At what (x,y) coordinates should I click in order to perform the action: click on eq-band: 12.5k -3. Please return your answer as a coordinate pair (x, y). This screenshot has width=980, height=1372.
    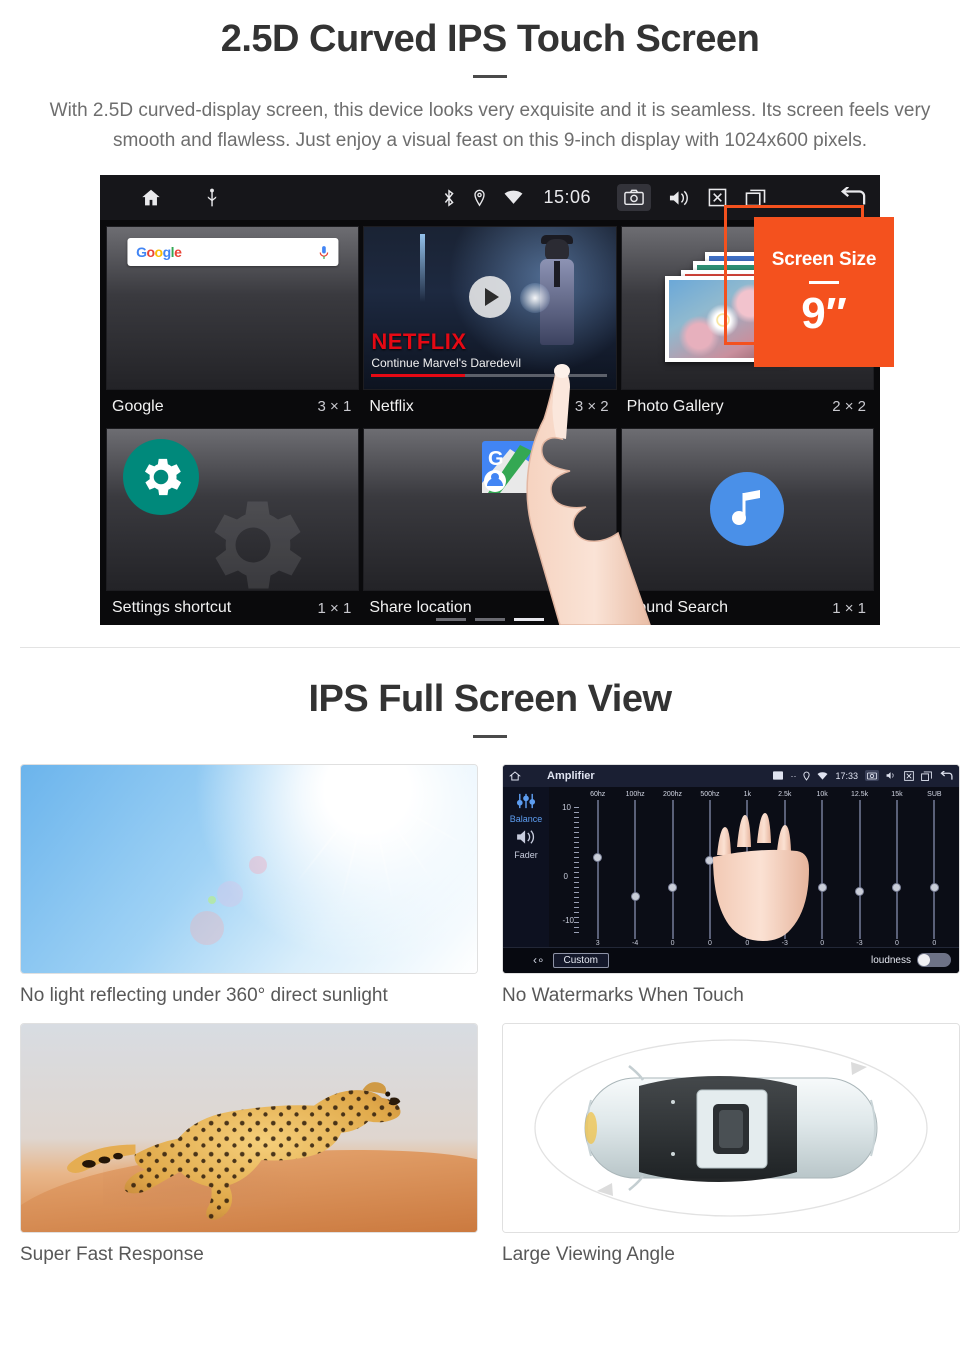
    Looking at the image, I should click on (859, 869).